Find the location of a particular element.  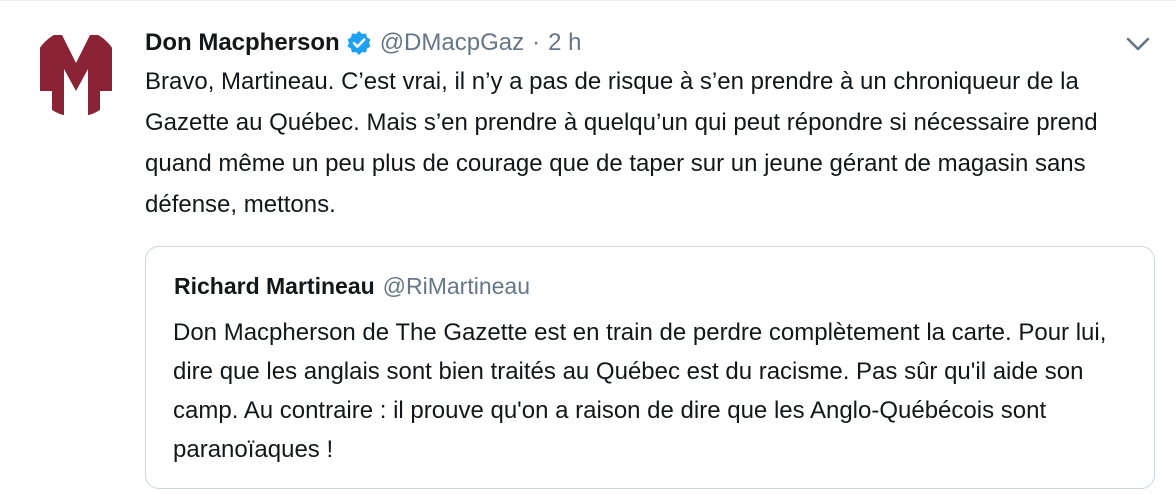

avatar is located at coordinates (76, 73).